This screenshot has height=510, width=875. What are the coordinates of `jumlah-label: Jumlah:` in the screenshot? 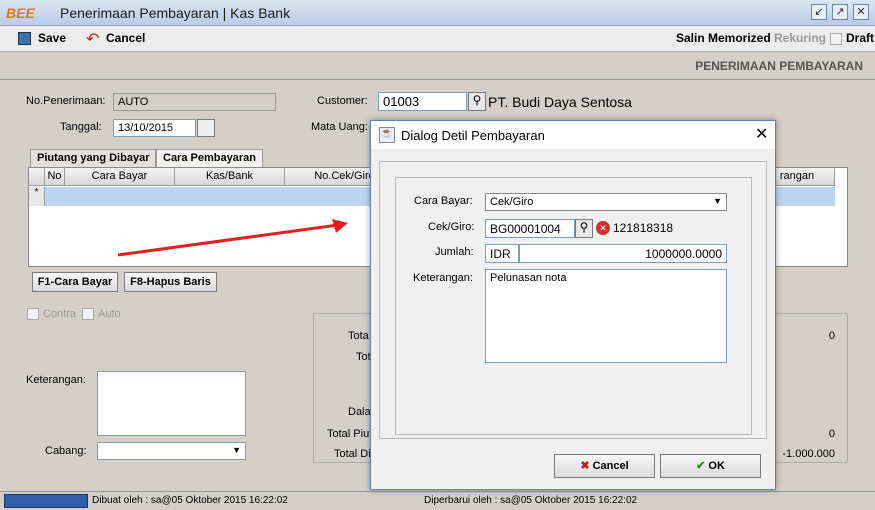 It's located at (454, 252).